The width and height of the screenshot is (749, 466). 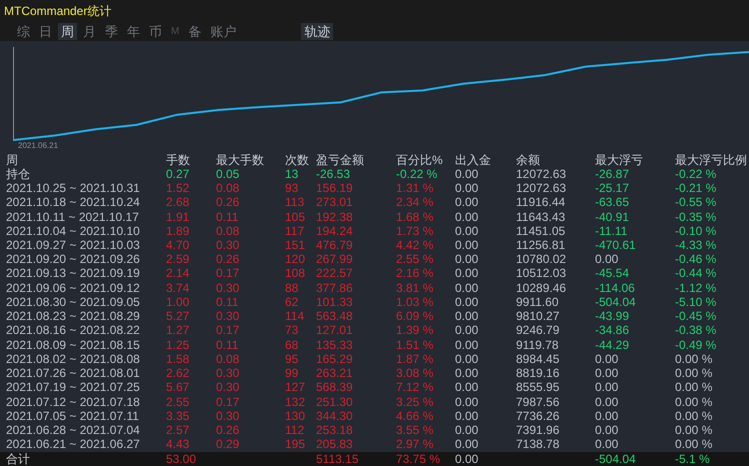 What do you see at coordinates (473, 160) in the screenshot?
I see `column-header: 出入金` at bounding box center [473, 160].